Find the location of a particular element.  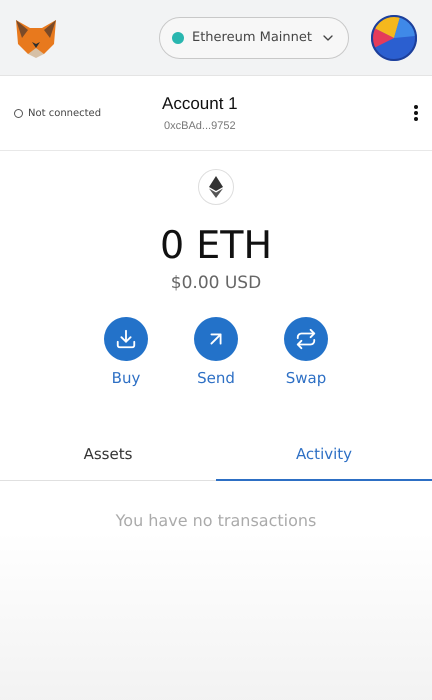

send-button: Send is located at coordinates (216, 352).